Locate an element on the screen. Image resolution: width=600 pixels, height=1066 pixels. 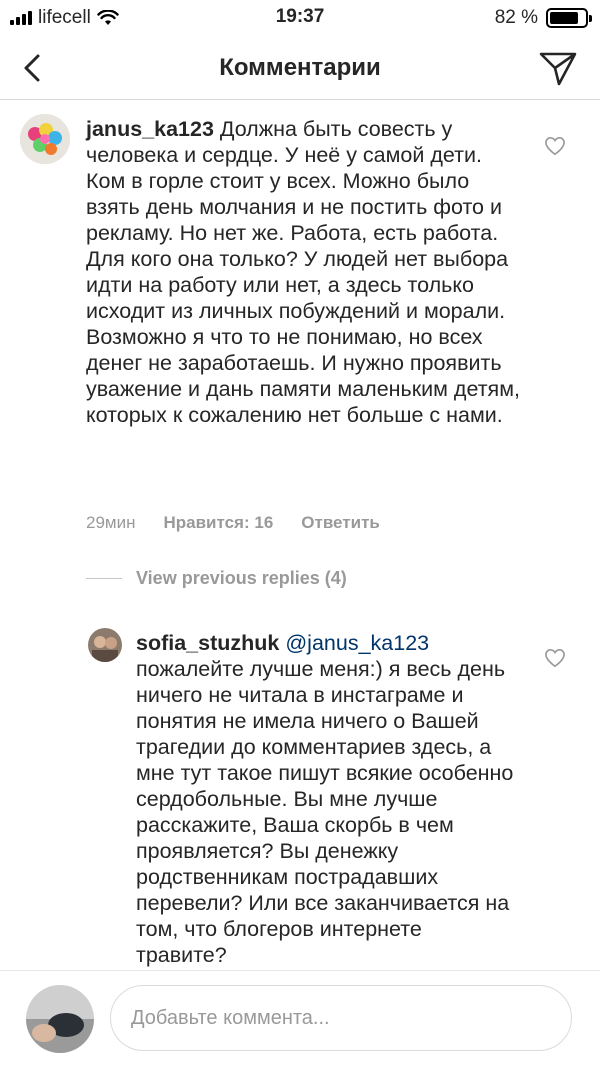
comment-input-bar is located at coordinates (300, 1018).